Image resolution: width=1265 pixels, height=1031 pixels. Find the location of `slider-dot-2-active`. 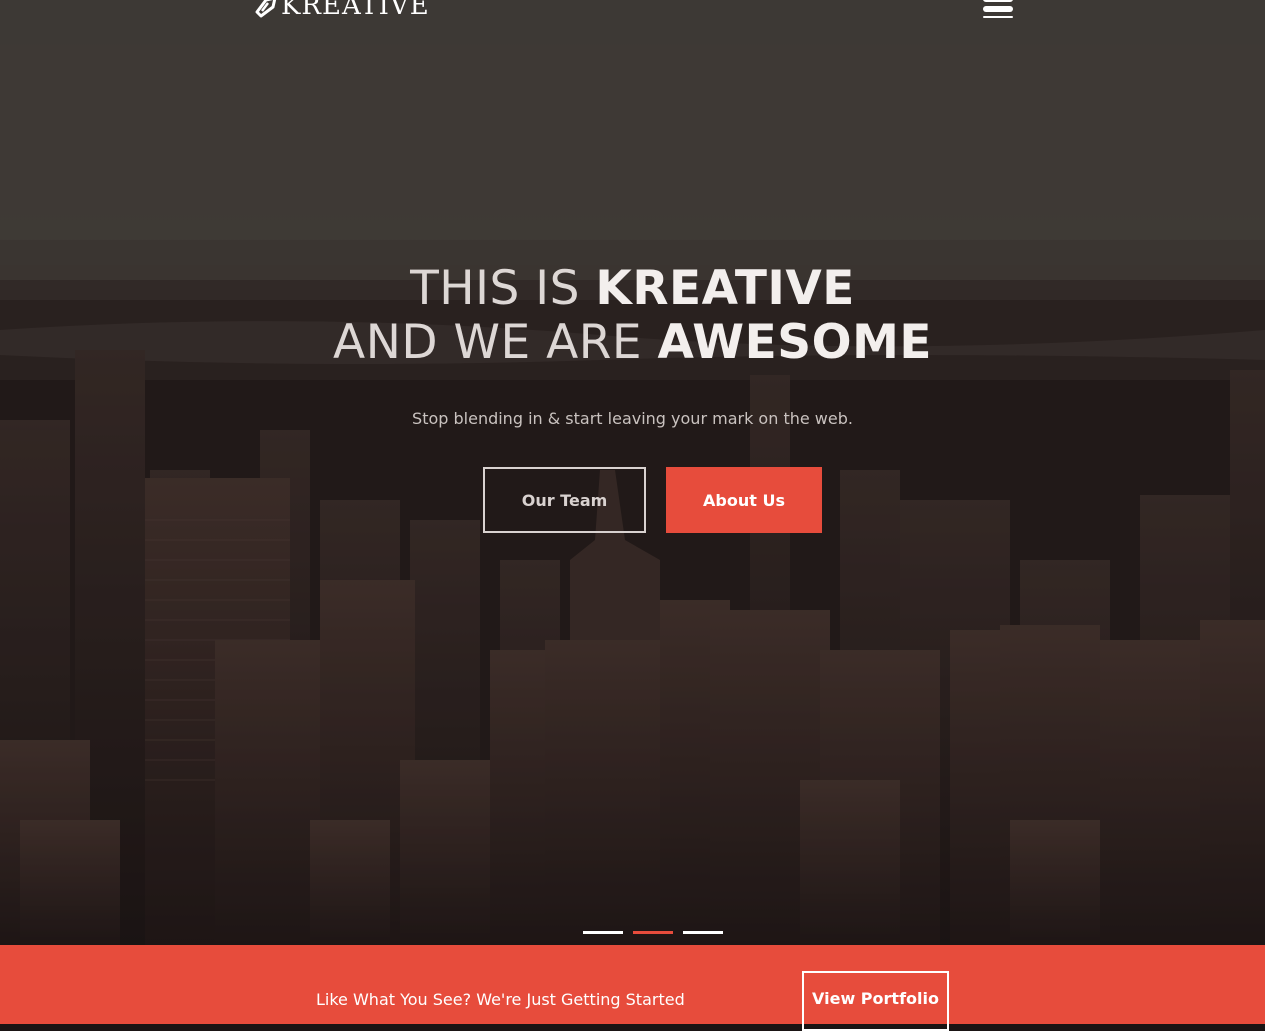

slider-dot-2-active is located at coordinates (653, 932).